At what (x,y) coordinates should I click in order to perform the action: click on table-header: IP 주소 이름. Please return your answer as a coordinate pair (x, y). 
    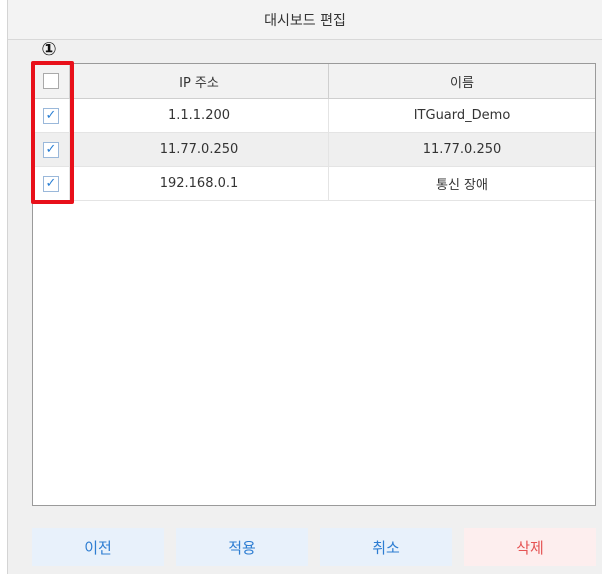
    Looking at the image, I should click on (314, 81).